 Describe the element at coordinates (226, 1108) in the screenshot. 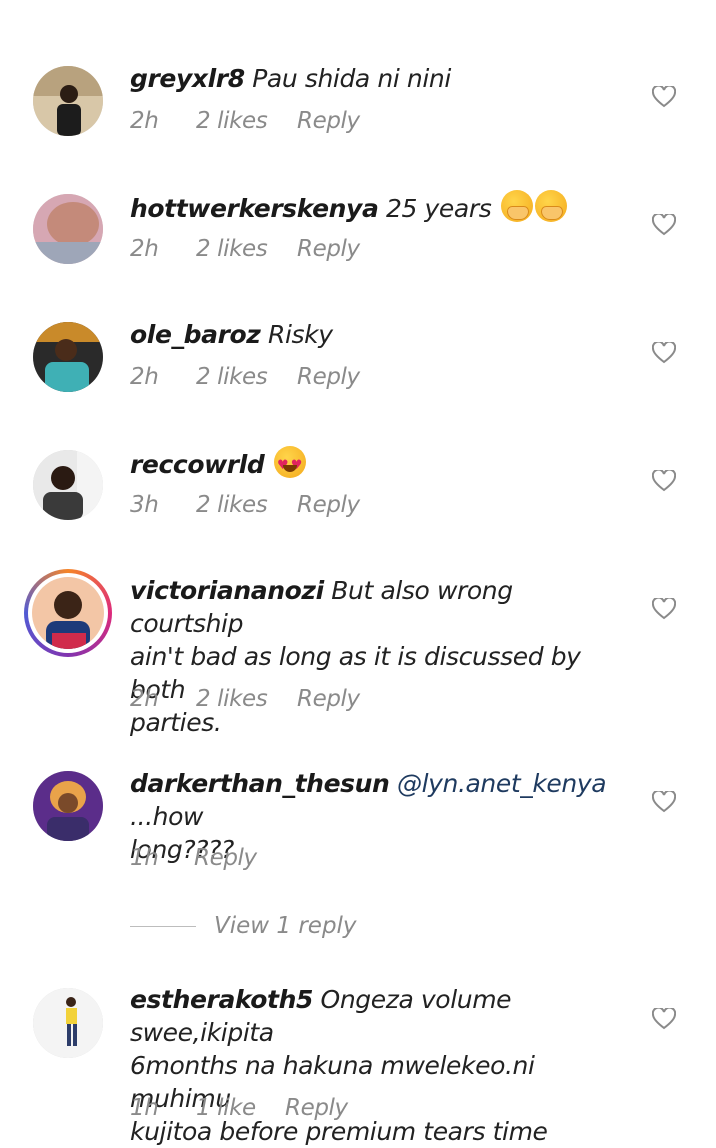

I see `likes-count: 1 like` at that location.